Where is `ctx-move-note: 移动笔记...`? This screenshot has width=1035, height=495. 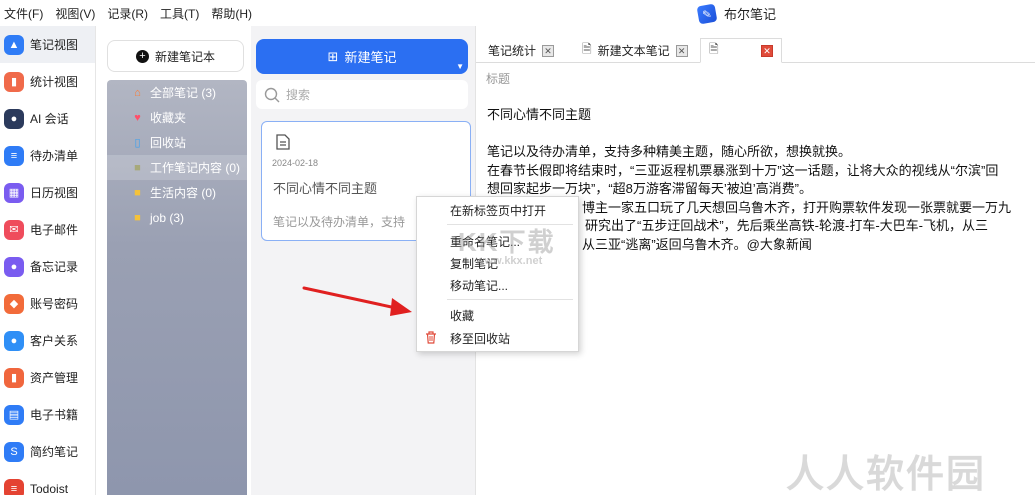
ctx-move-note: 移动笔记... is located at coordinates (497, 285).